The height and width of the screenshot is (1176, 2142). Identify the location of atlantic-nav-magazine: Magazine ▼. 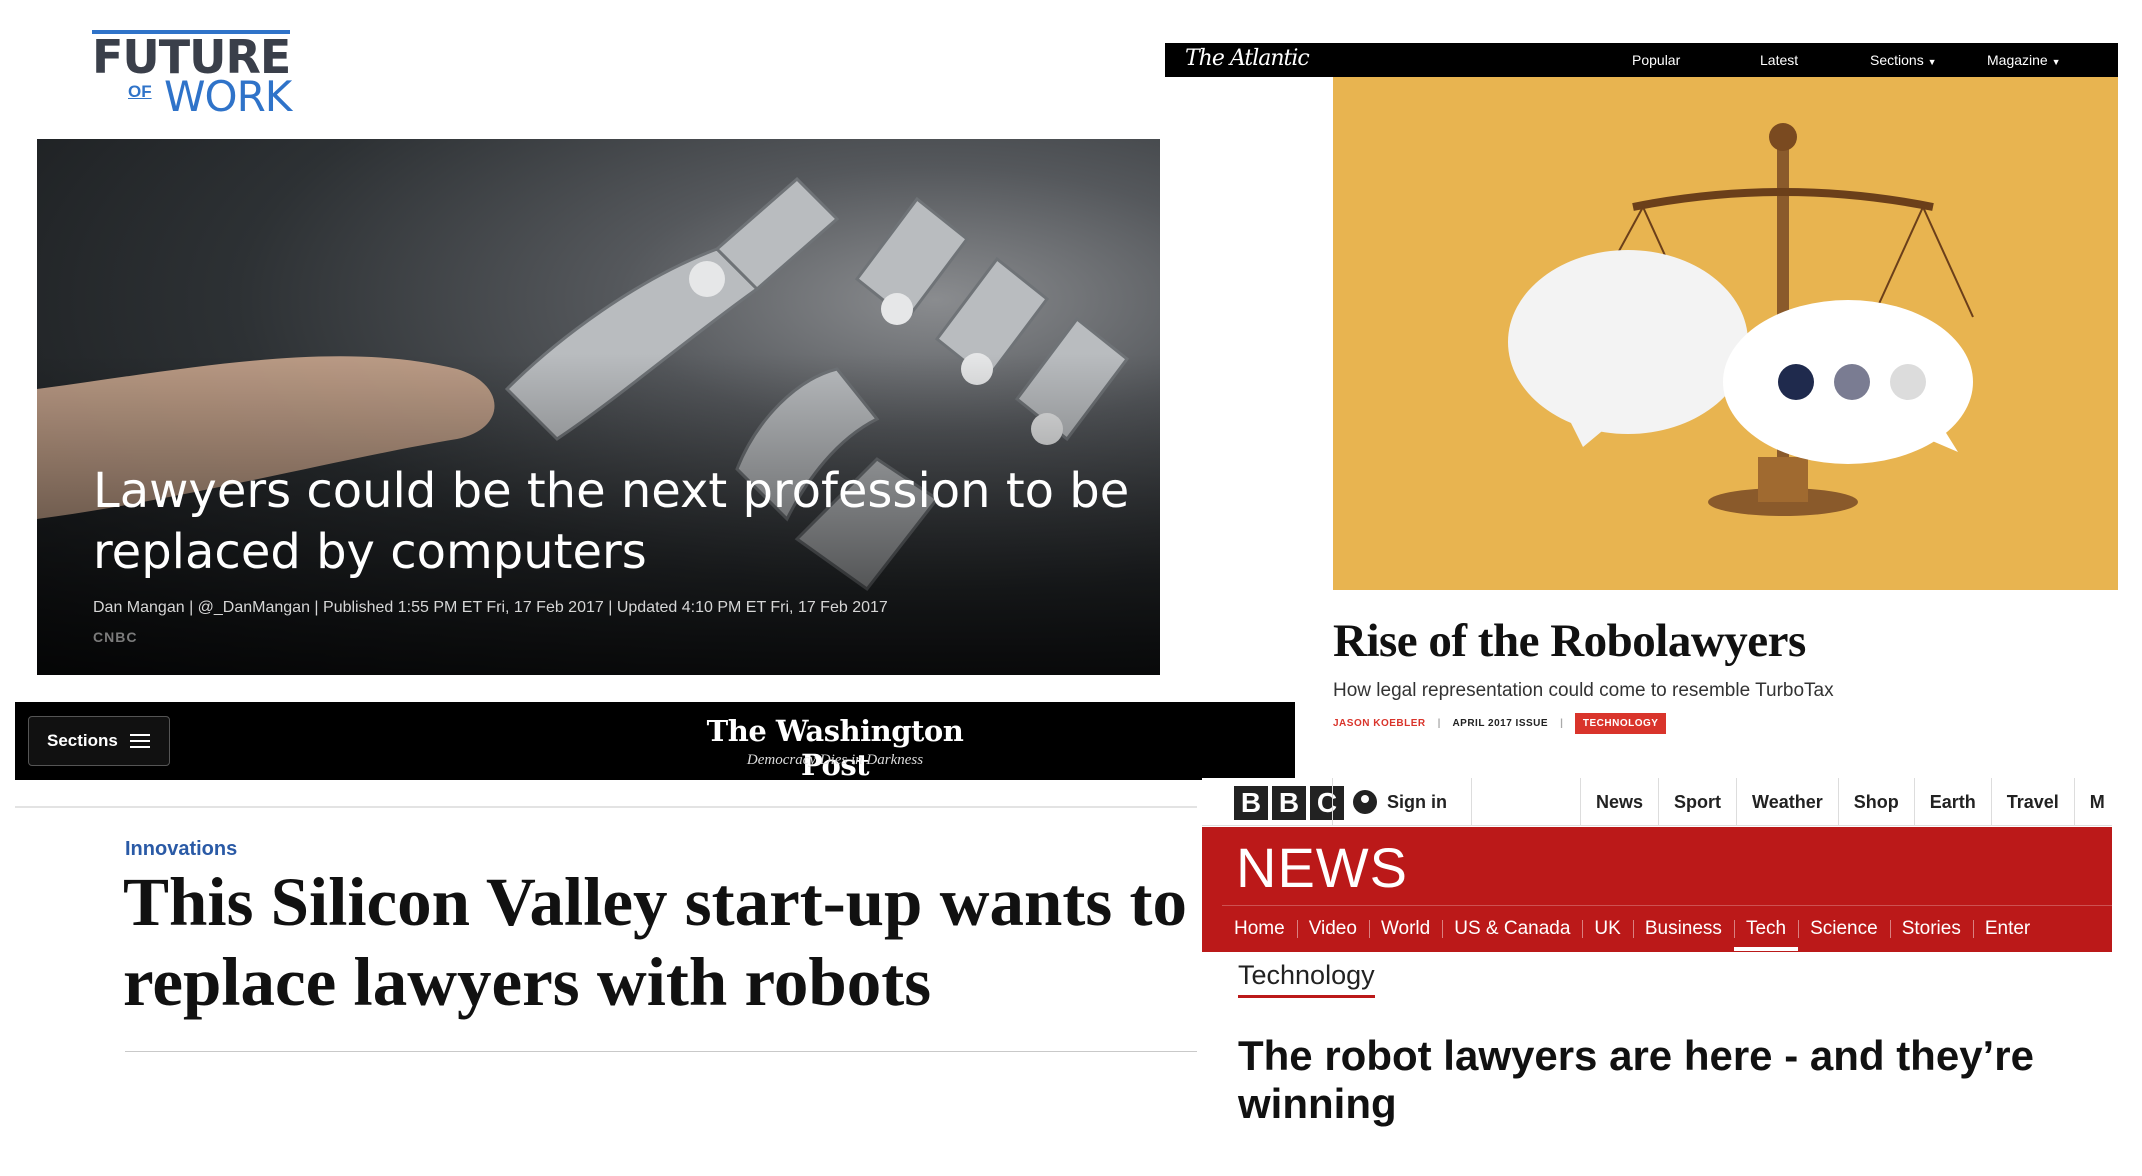
(2024, 60).